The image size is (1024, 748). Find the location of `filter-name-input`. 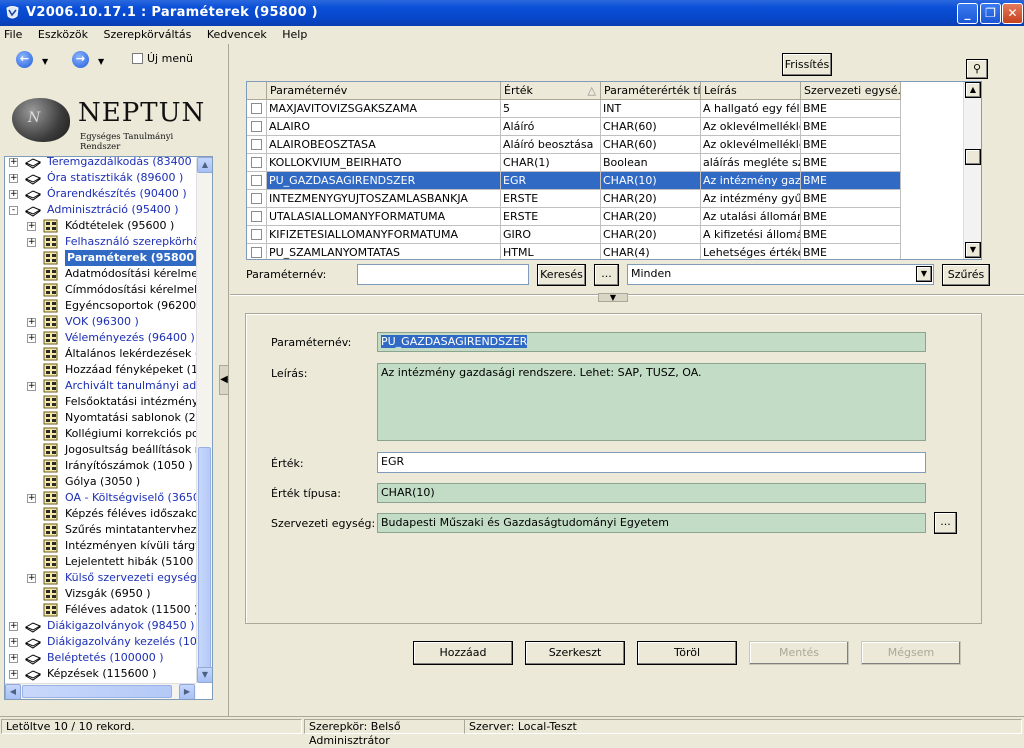

filter-name-input is located at coordinates (443, 274).